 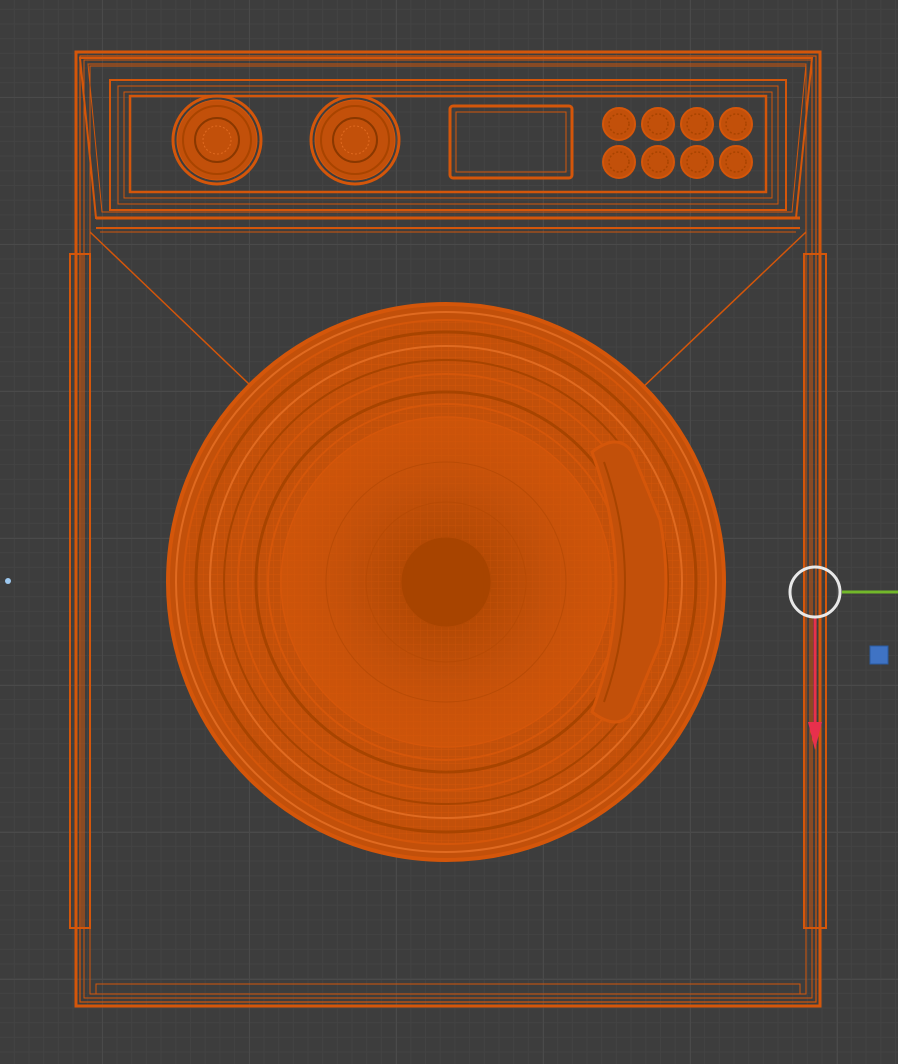 I want to click on origin-point-icon, so click(x=8, y=581).